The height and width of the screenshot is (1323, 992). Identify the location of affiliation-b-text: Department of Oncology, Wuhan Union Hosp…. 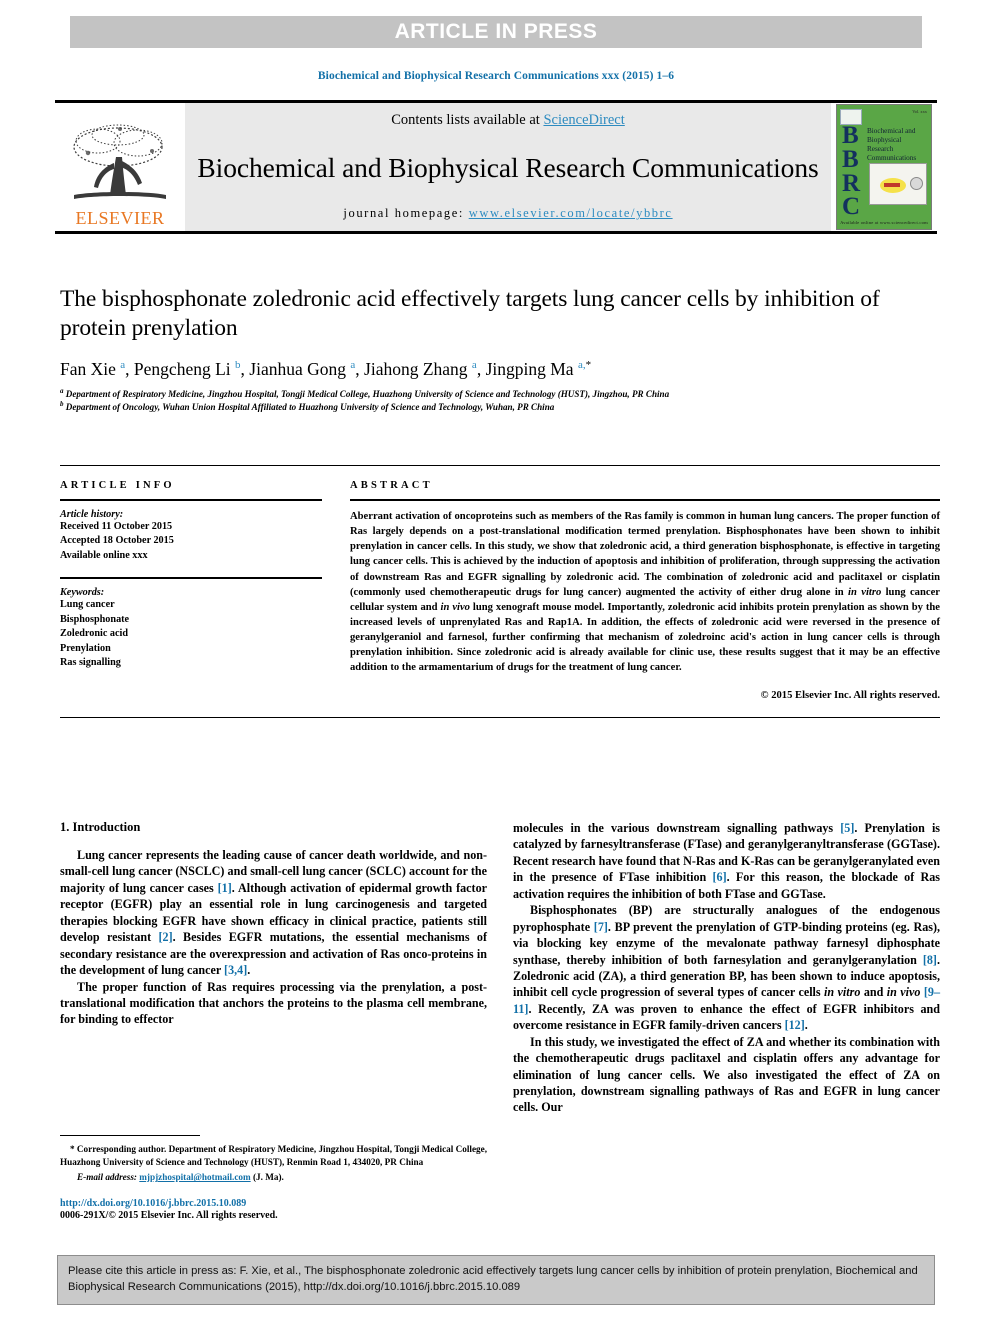
(310, 407).